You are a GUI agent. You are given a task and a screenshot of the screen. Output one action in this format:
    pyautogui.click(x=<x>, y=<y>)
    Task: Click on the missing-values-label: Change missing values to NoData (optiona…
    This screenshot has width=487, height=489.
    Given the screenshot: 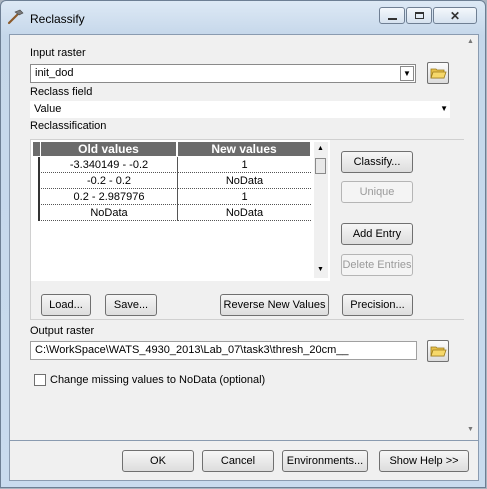 What is the action you would take?
    pyautogui.click(x=158, y=380)
    